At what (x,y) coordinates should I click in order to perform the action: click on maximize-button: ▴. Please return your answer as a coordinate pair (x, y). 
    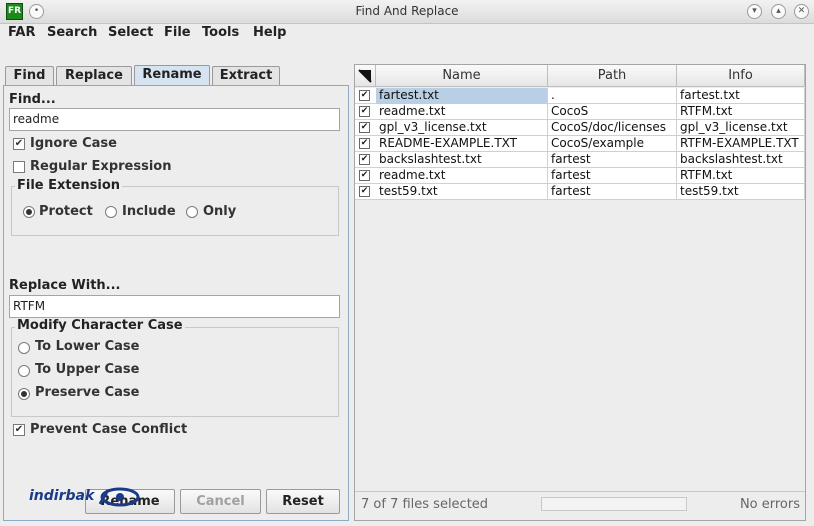
    Looking at the image, I should click on (778, 11).